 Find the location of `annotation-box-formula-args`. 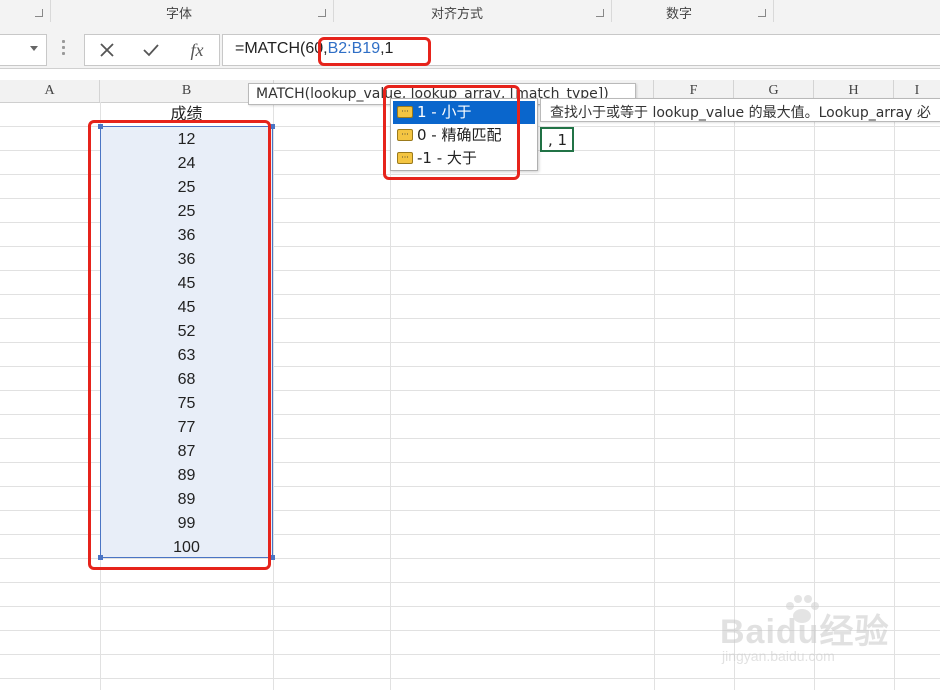

annotation-box-formula-args is located at coordinates (374, 51).